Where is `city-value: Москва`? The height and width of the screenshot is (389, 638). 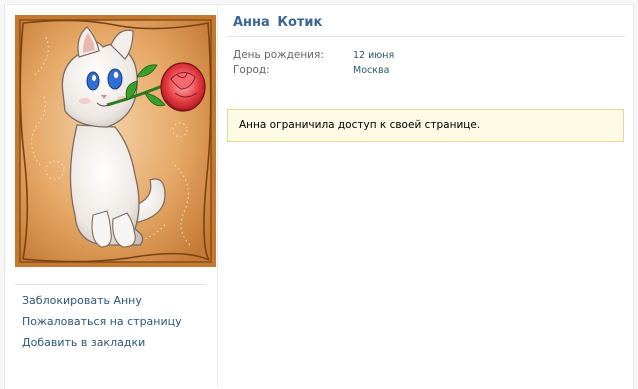 city-value: Москва is located at coordinates (371, 71).